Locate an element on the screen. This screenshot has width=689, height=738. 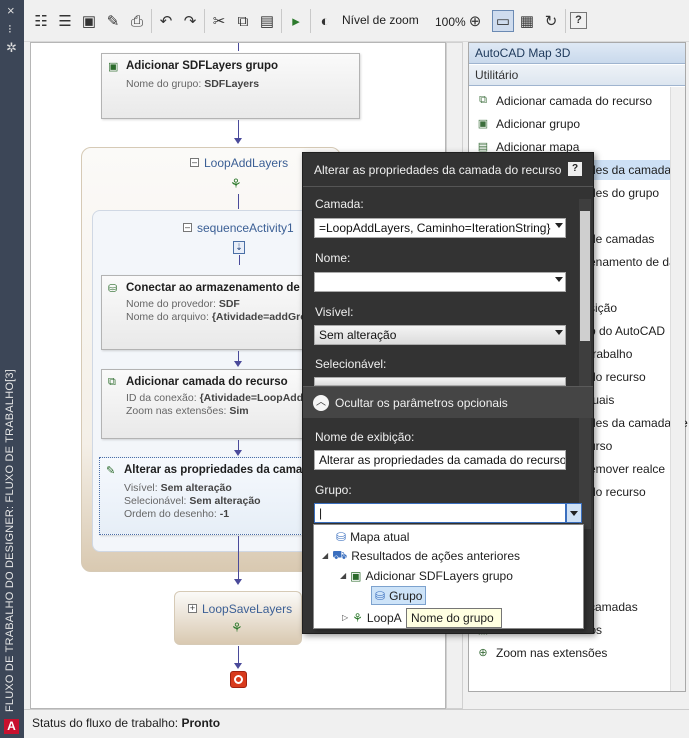
window-title: FLUXO DE TRABALHO DO DESIGNER is located at coordinates (10, 540).